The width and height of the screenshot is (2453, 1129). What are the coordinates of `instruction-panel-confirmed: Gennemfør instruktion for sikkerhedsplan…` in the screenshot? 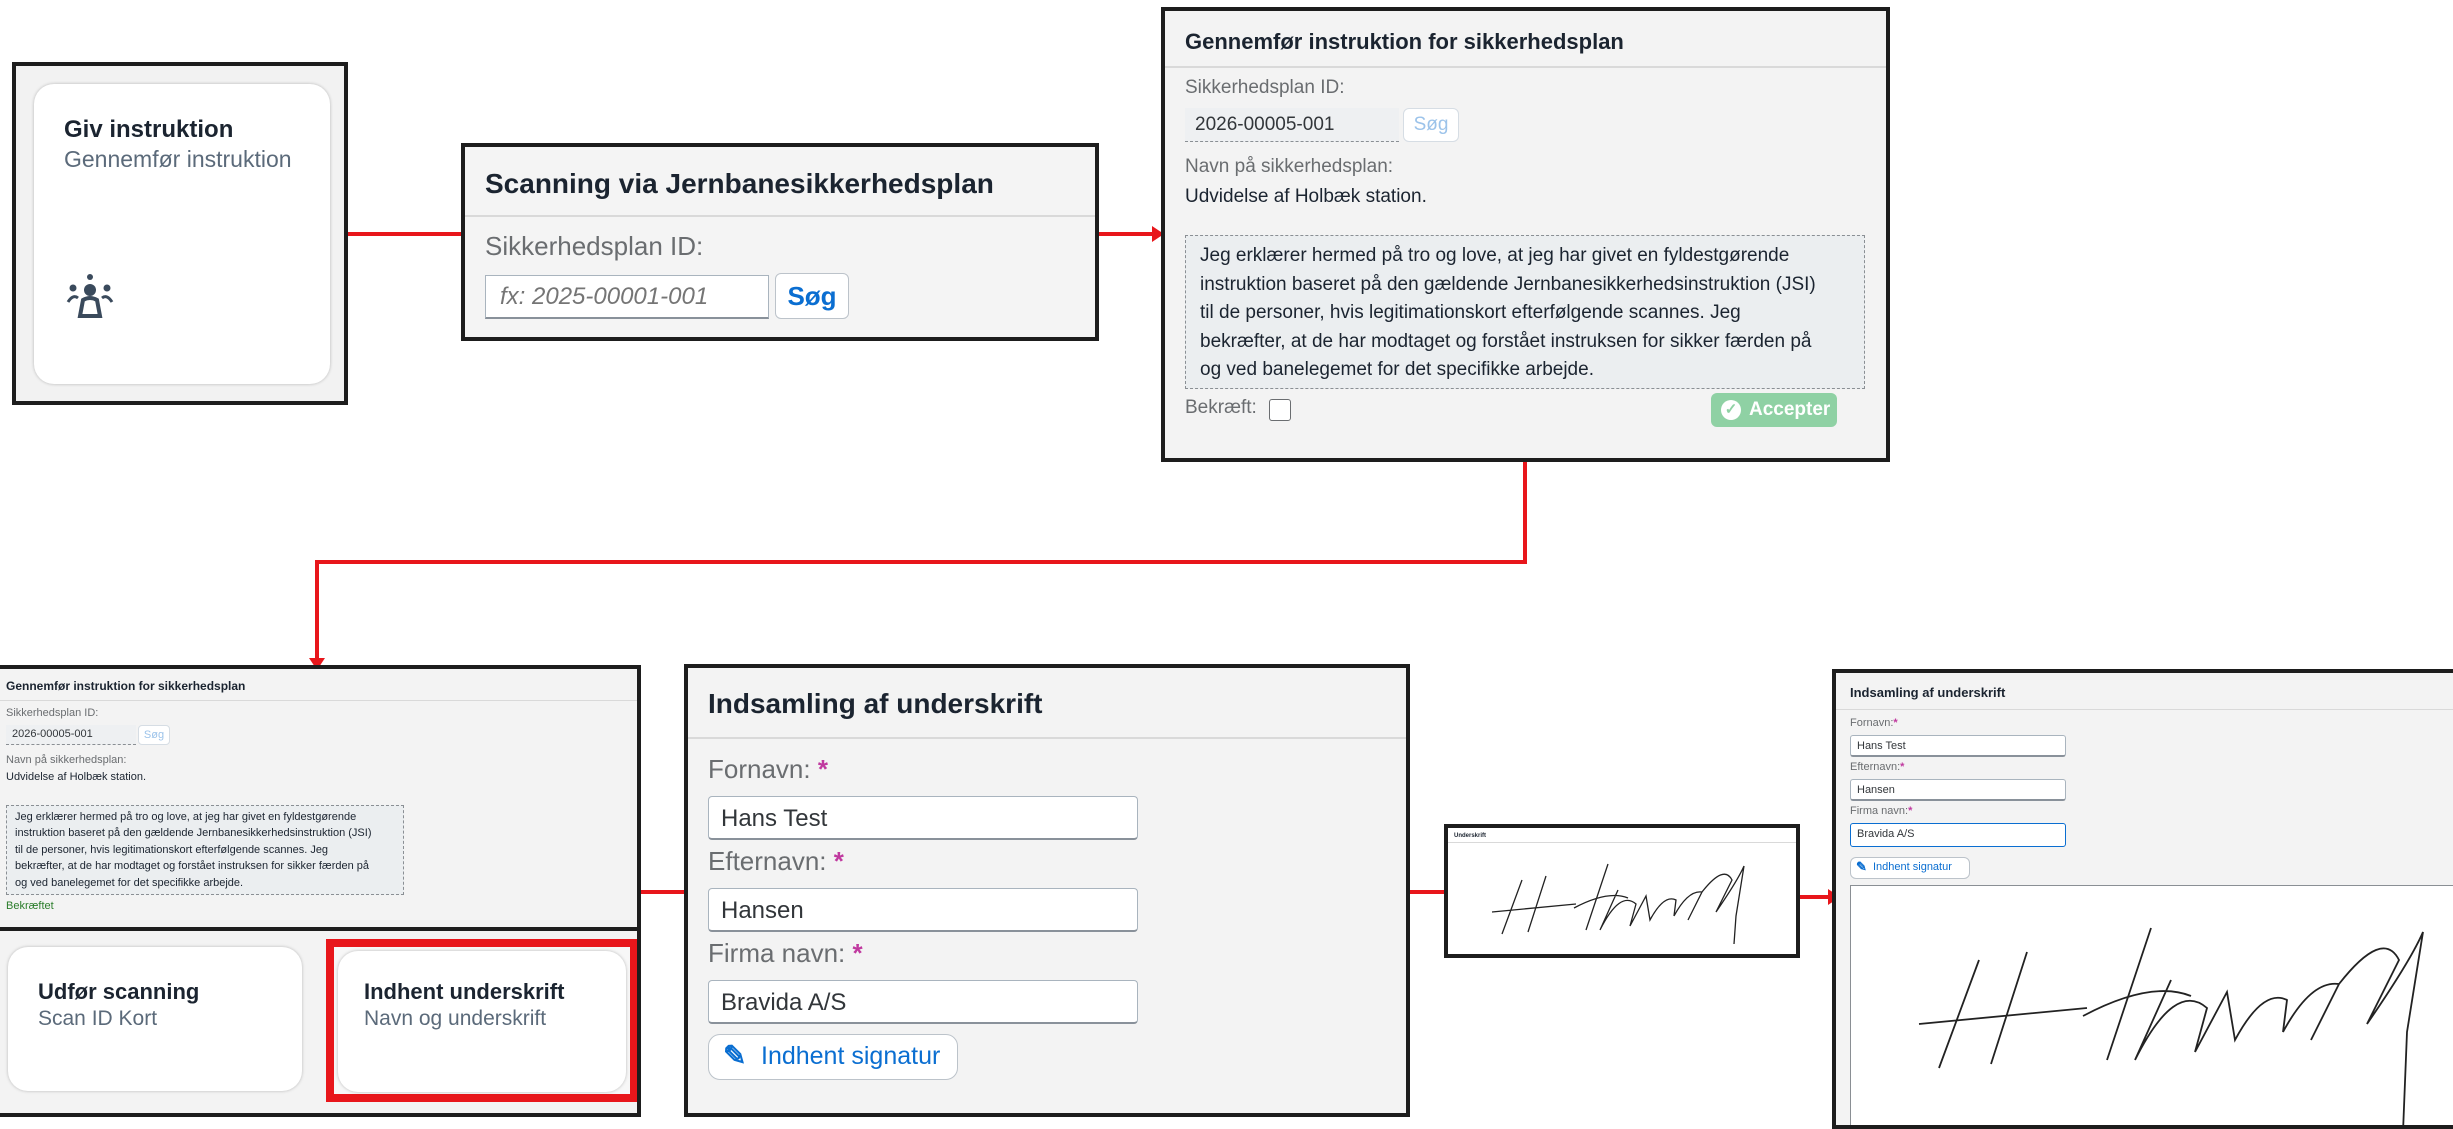 It's located at (320, 891).